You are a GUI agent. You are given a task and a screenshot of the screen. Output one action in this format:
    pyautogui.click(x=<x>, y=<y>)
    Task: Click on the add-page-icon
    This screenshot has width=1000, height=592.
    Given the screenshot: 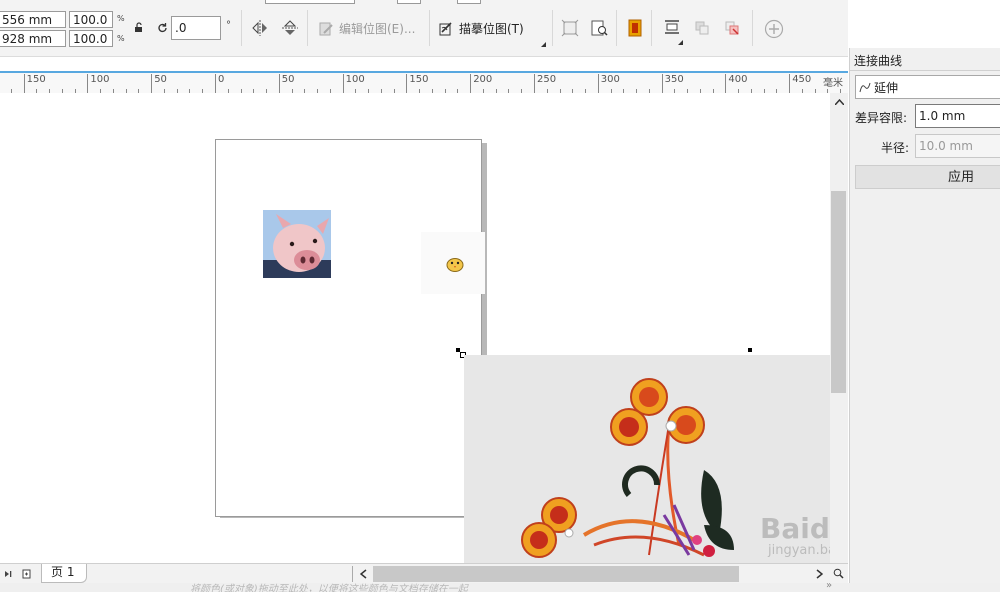 What is the action you would take?
    pyautogui.click(x=27, y=574)
    